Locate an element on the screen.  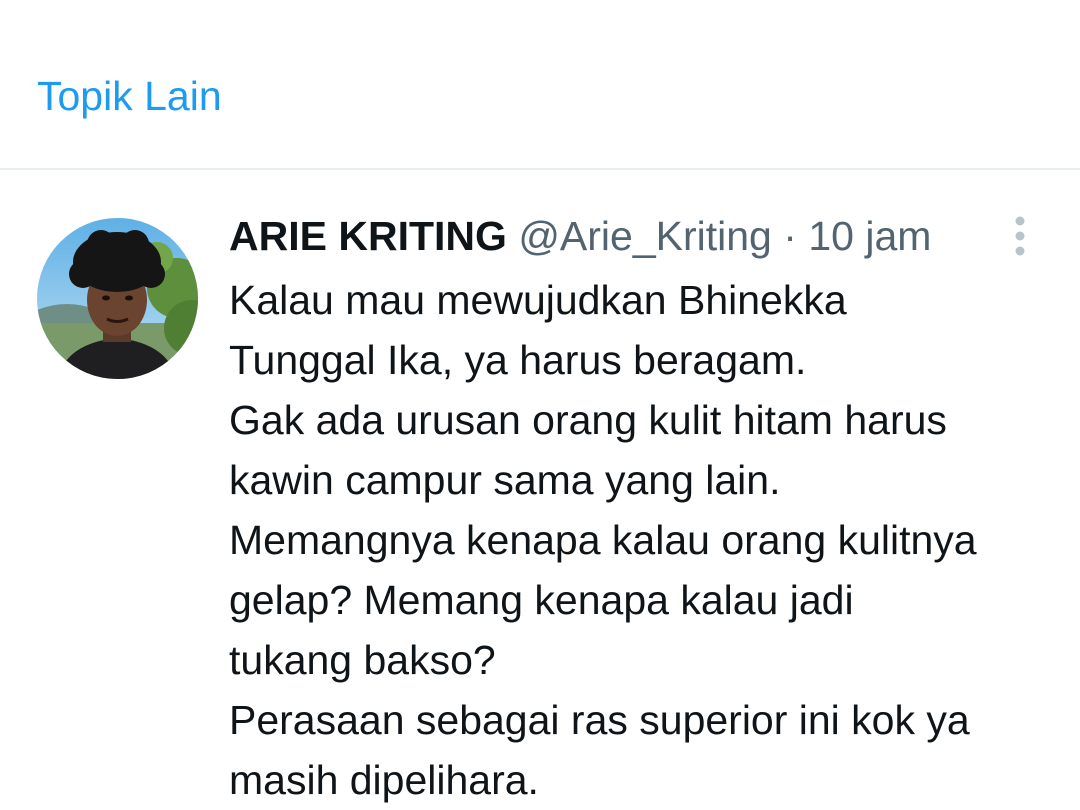
tweet-text-line: kawin campur sama yang lain. is located at coordinates (505, 480).